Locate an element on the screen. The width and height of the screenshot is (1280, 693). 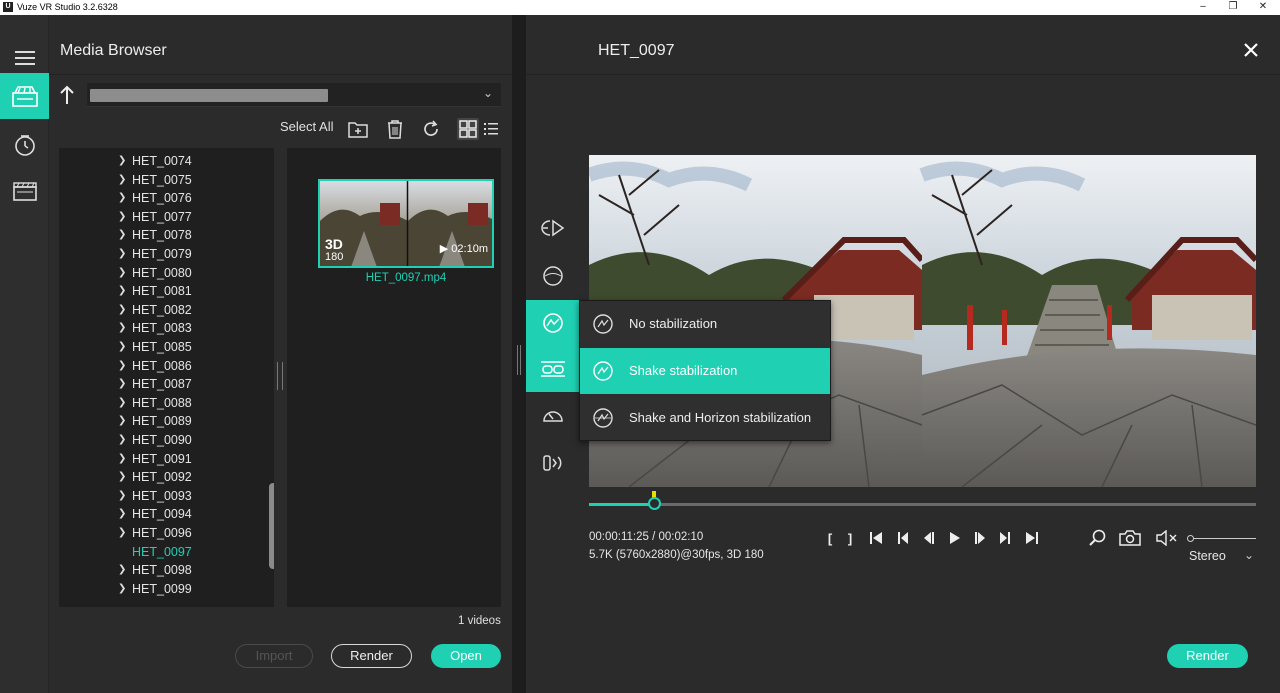
tool-sphere is located at coordinates (552, 276).